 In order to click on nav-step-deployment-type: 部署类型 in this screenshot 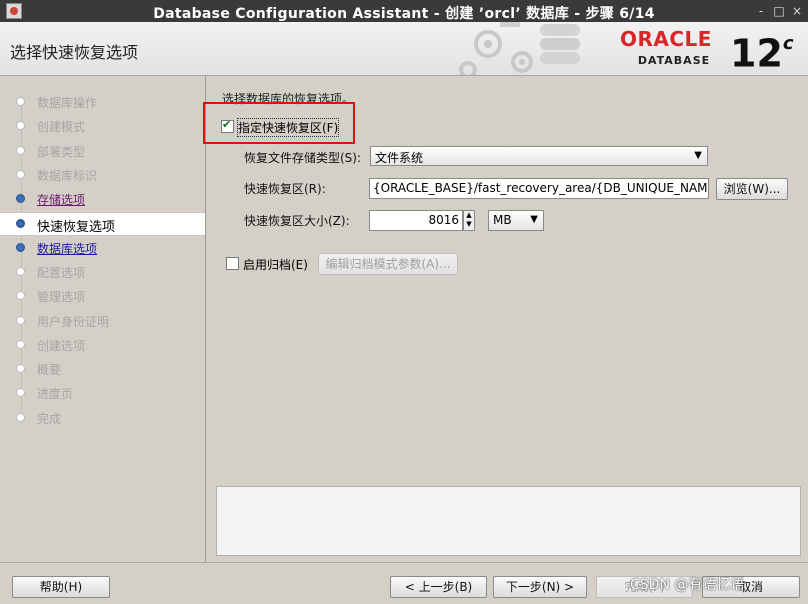, I will do `click(102, 151)`.